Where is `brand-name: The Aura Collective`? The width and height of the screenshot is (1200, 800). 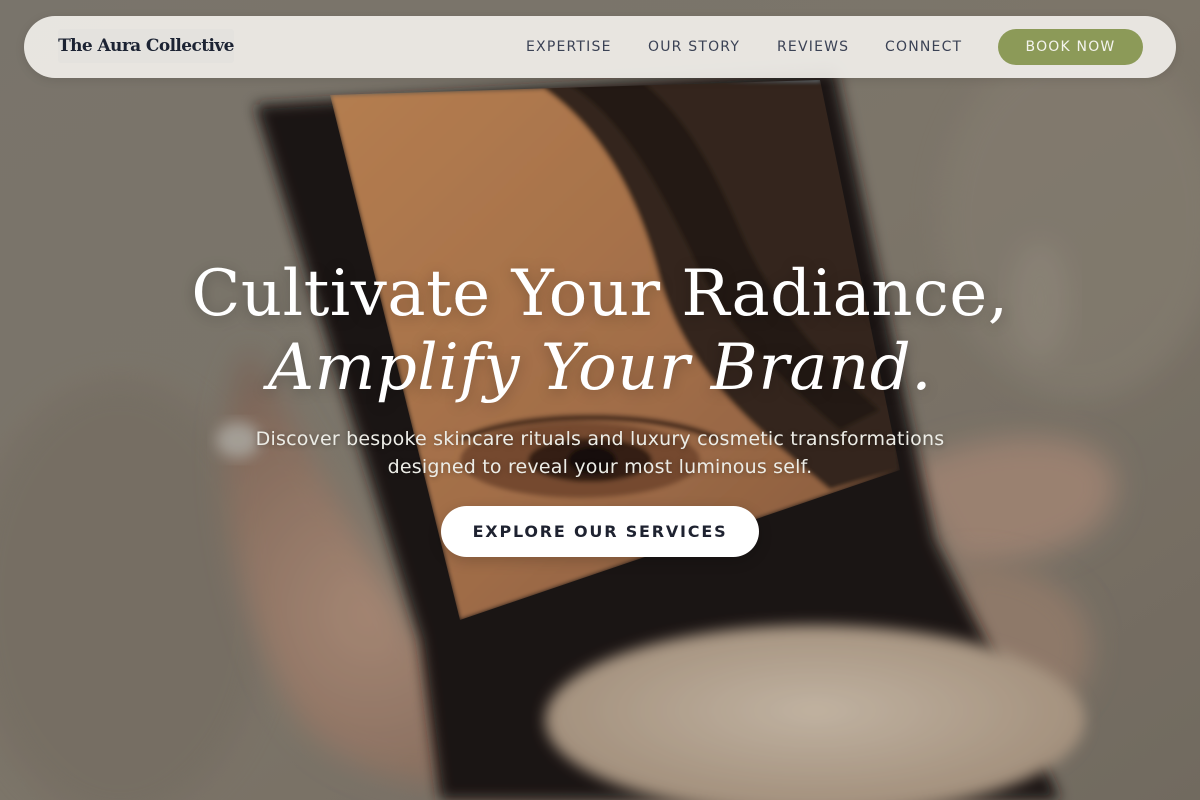
brand-name: The Aura Collective is located at coordinates (146, 46).